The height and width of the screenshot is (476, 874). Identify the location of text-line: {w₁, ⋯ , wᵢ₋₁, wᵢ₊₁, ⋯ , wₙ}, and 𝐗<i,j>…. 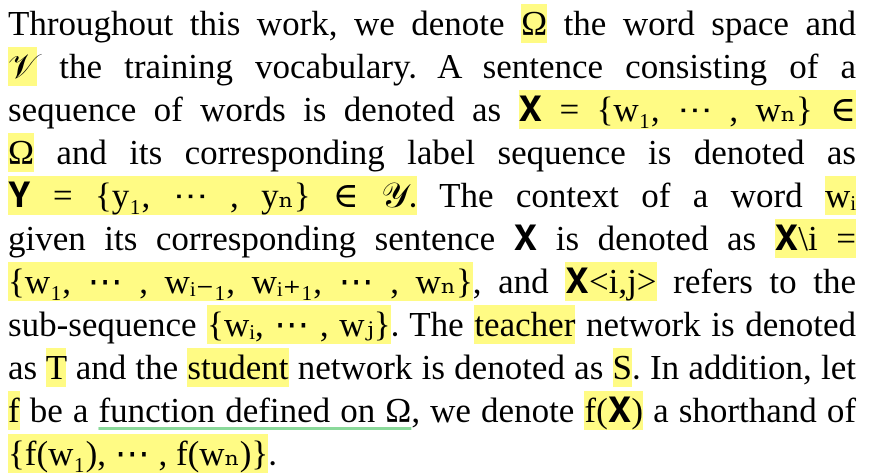
(432, 282).